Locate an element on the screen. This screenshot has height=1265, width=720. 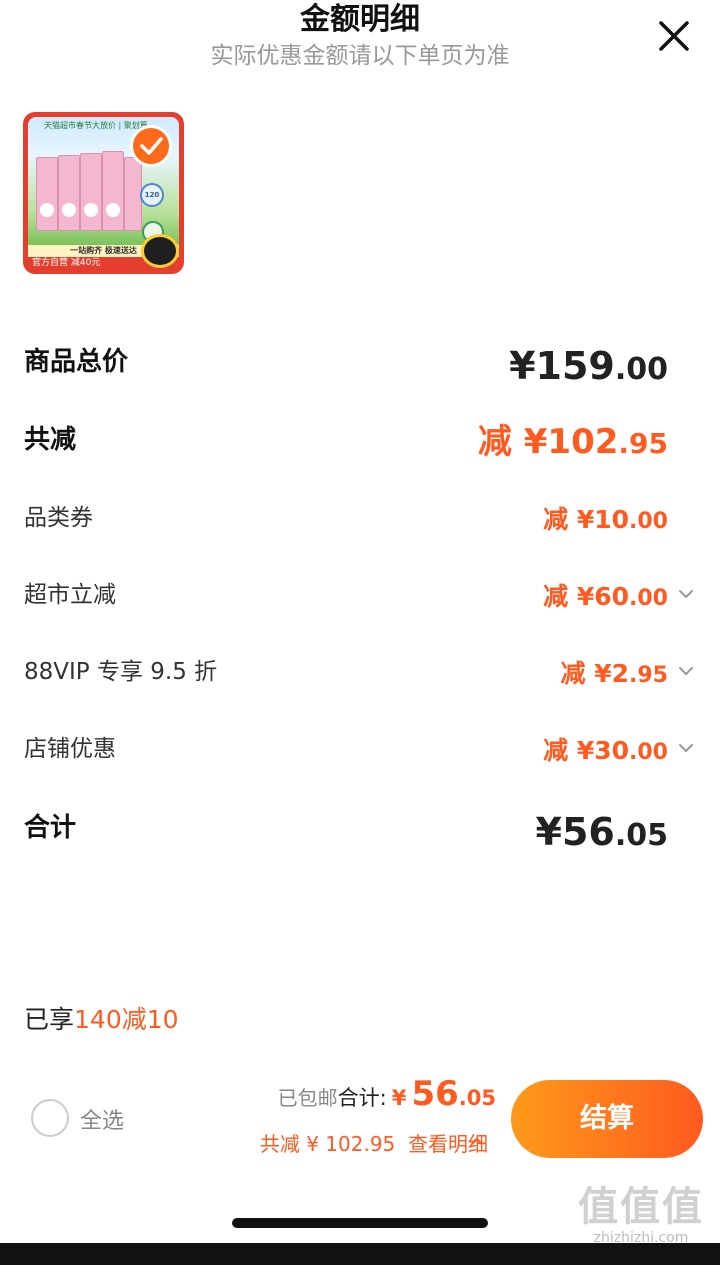
close-button is located at coordinates (674, 36).